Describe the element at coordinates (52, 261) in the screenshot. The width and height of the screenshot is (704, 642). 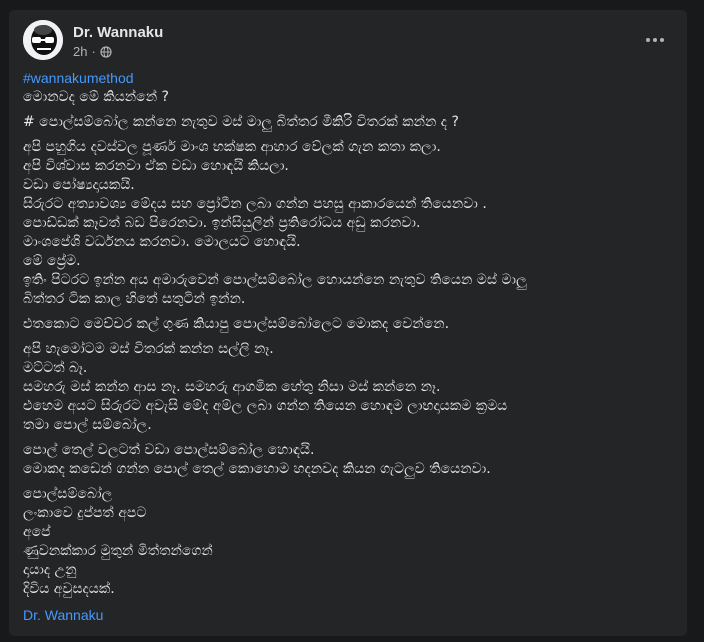
I see `text-line: මේ ප්‍රේම.` at that location.